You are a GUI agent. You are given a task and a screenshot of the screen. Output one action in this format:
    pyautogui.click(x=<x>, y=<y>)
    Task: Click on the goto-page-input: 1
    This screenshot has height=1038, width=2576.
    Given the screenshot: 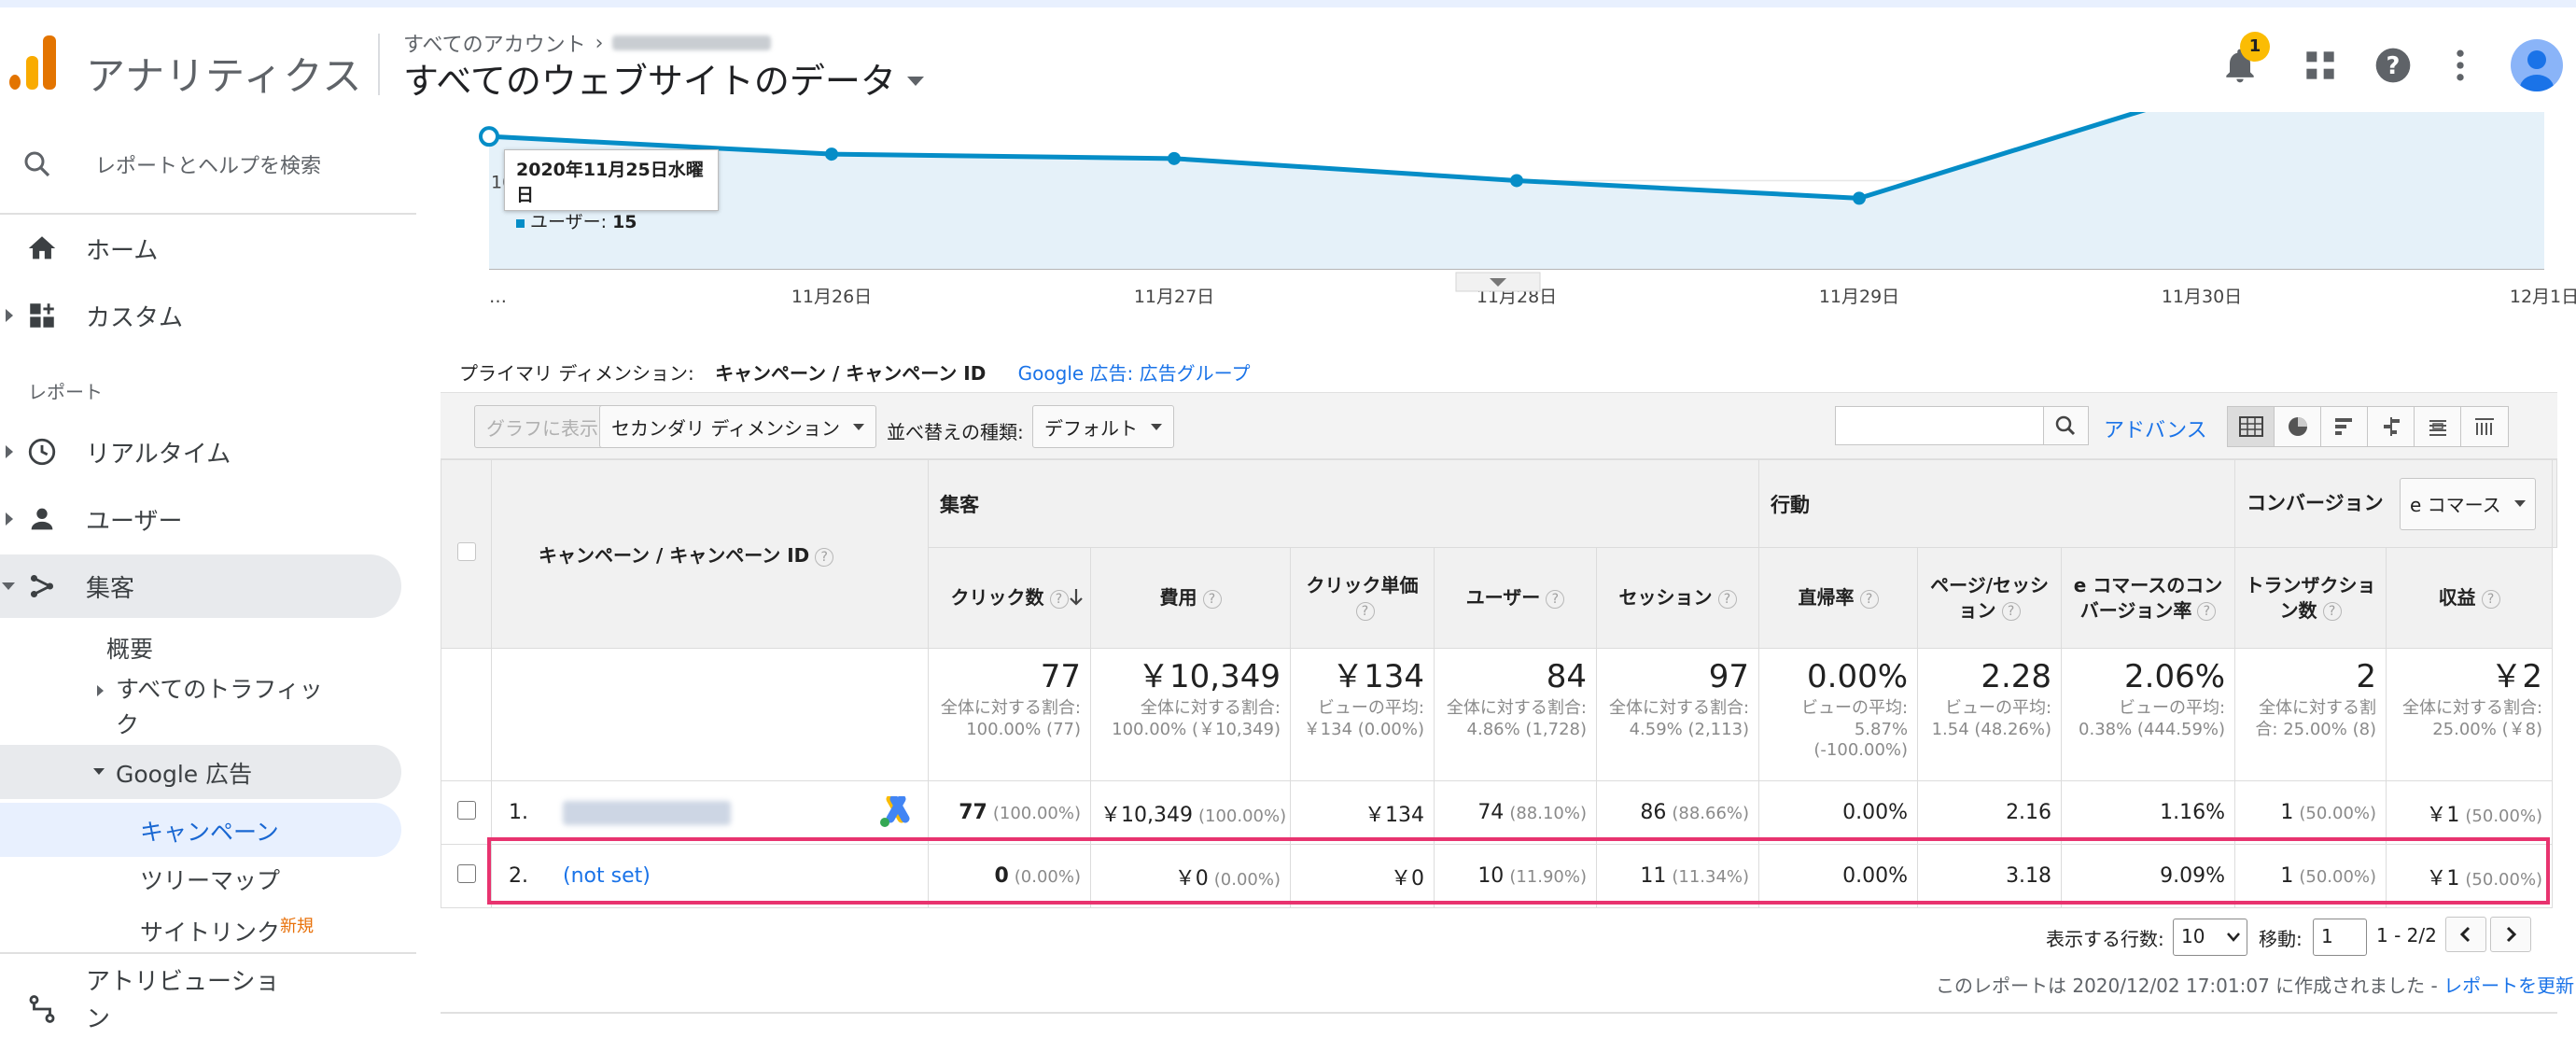 What is the action you would take?
    pyautogui.click(x=2340, y=937)
    